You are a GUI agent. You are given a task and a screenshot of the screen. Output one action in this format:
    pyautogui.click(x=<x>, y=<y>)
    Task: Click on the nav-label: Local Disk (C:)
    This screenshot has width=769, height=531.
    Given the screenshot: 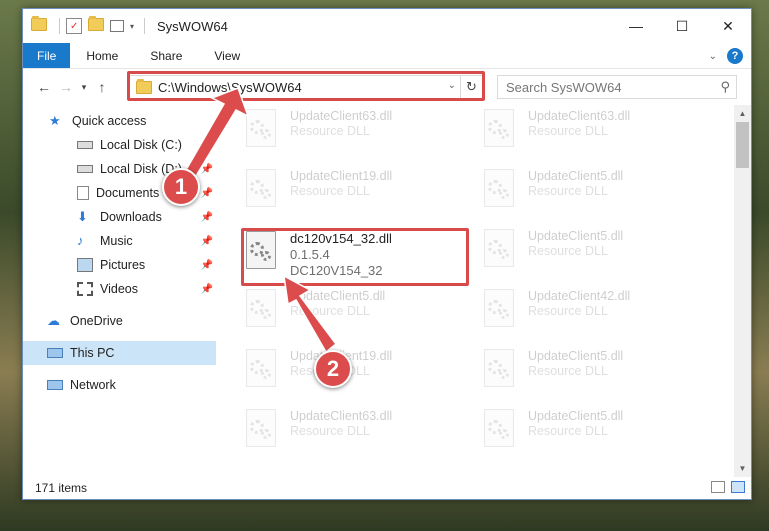 What is the action you would take?
    pyautogui.click(x=141, y=145)
    